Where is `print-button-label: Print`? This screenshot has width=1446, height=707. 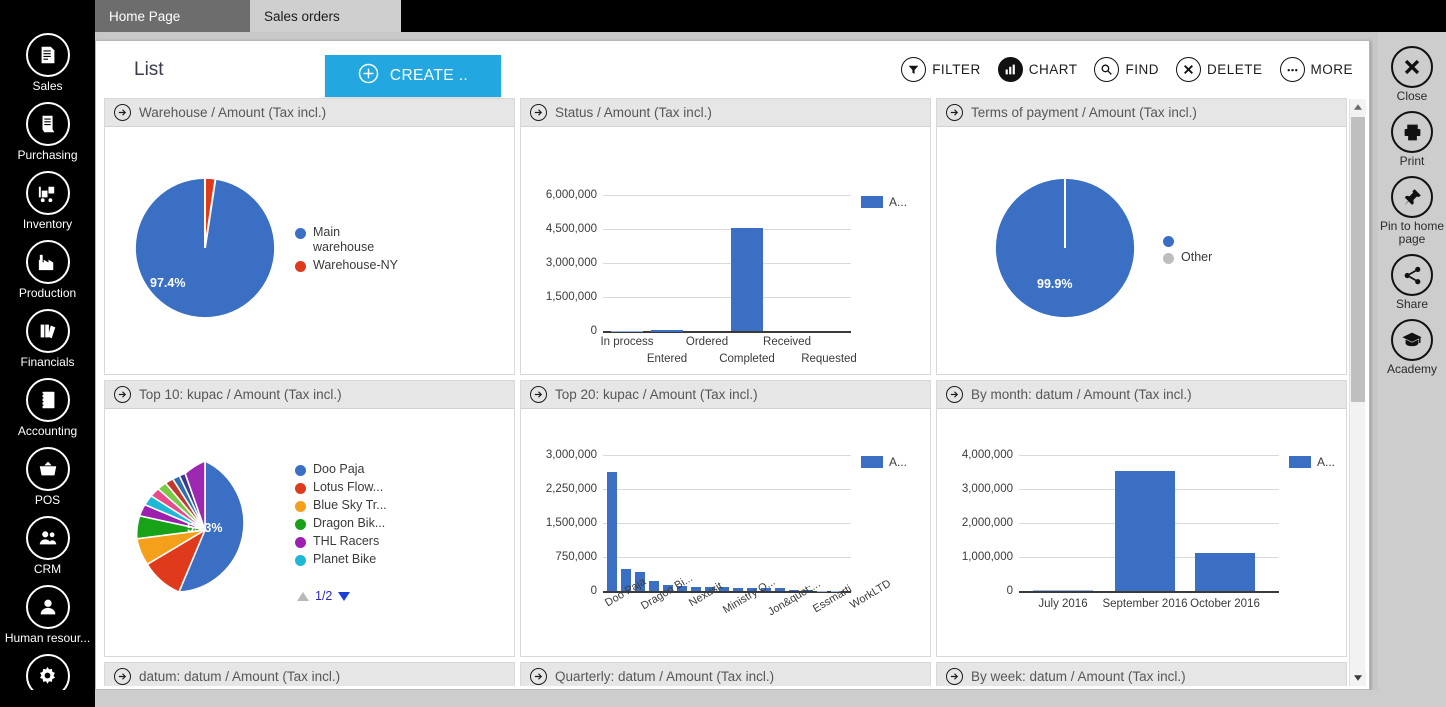 print-button-label: Print is located at coordinates (1412, 161).